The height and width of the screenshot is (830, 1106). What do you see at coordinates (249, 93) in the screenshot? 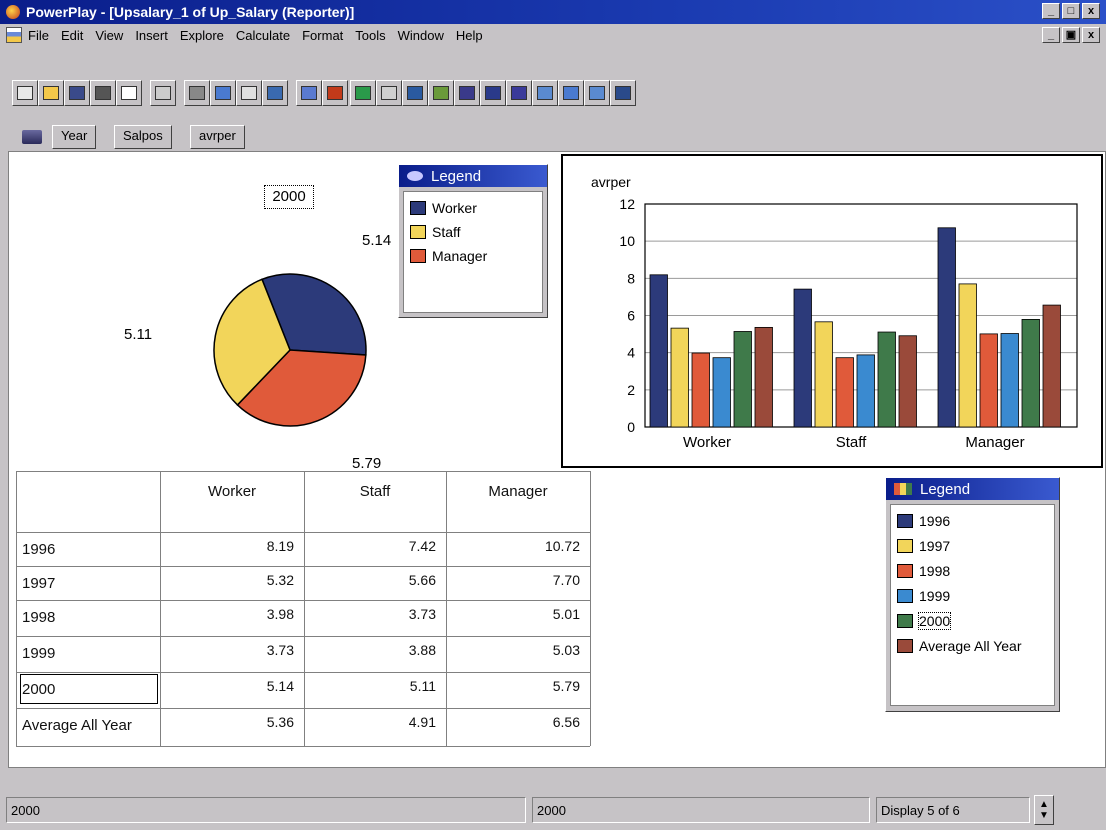
I see `add-button` at bounding box center [249, 93].